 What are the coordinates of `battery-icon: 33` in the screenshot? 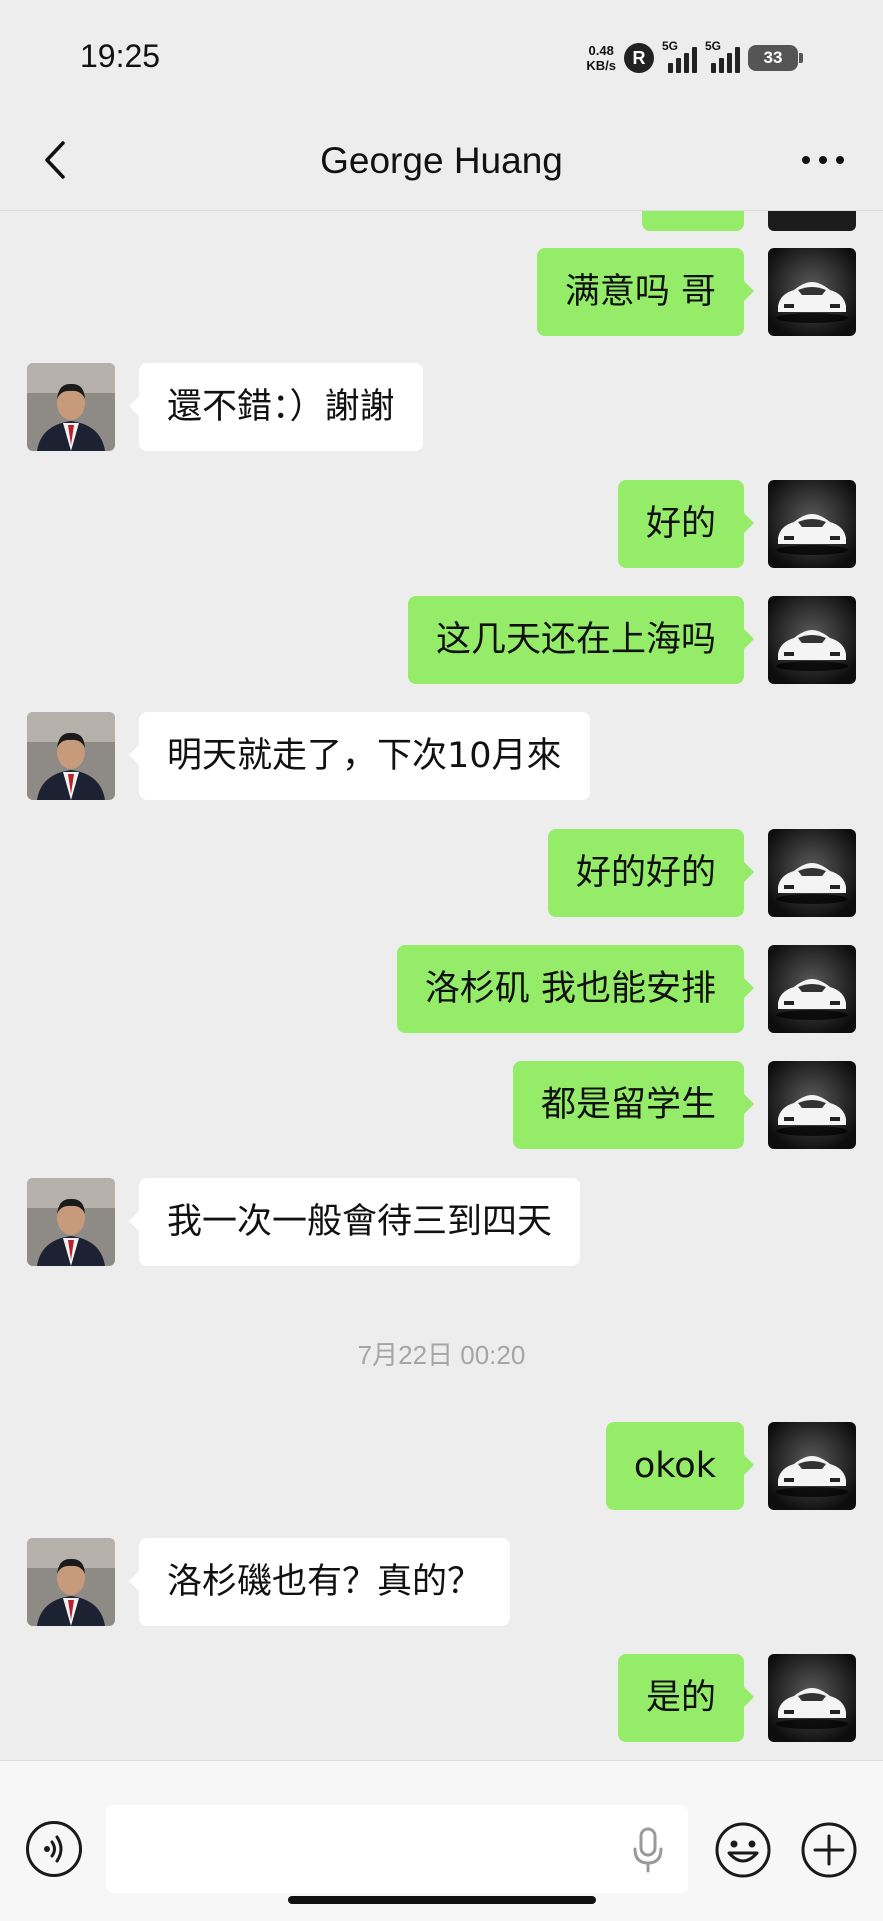 It's located at (775, 58).